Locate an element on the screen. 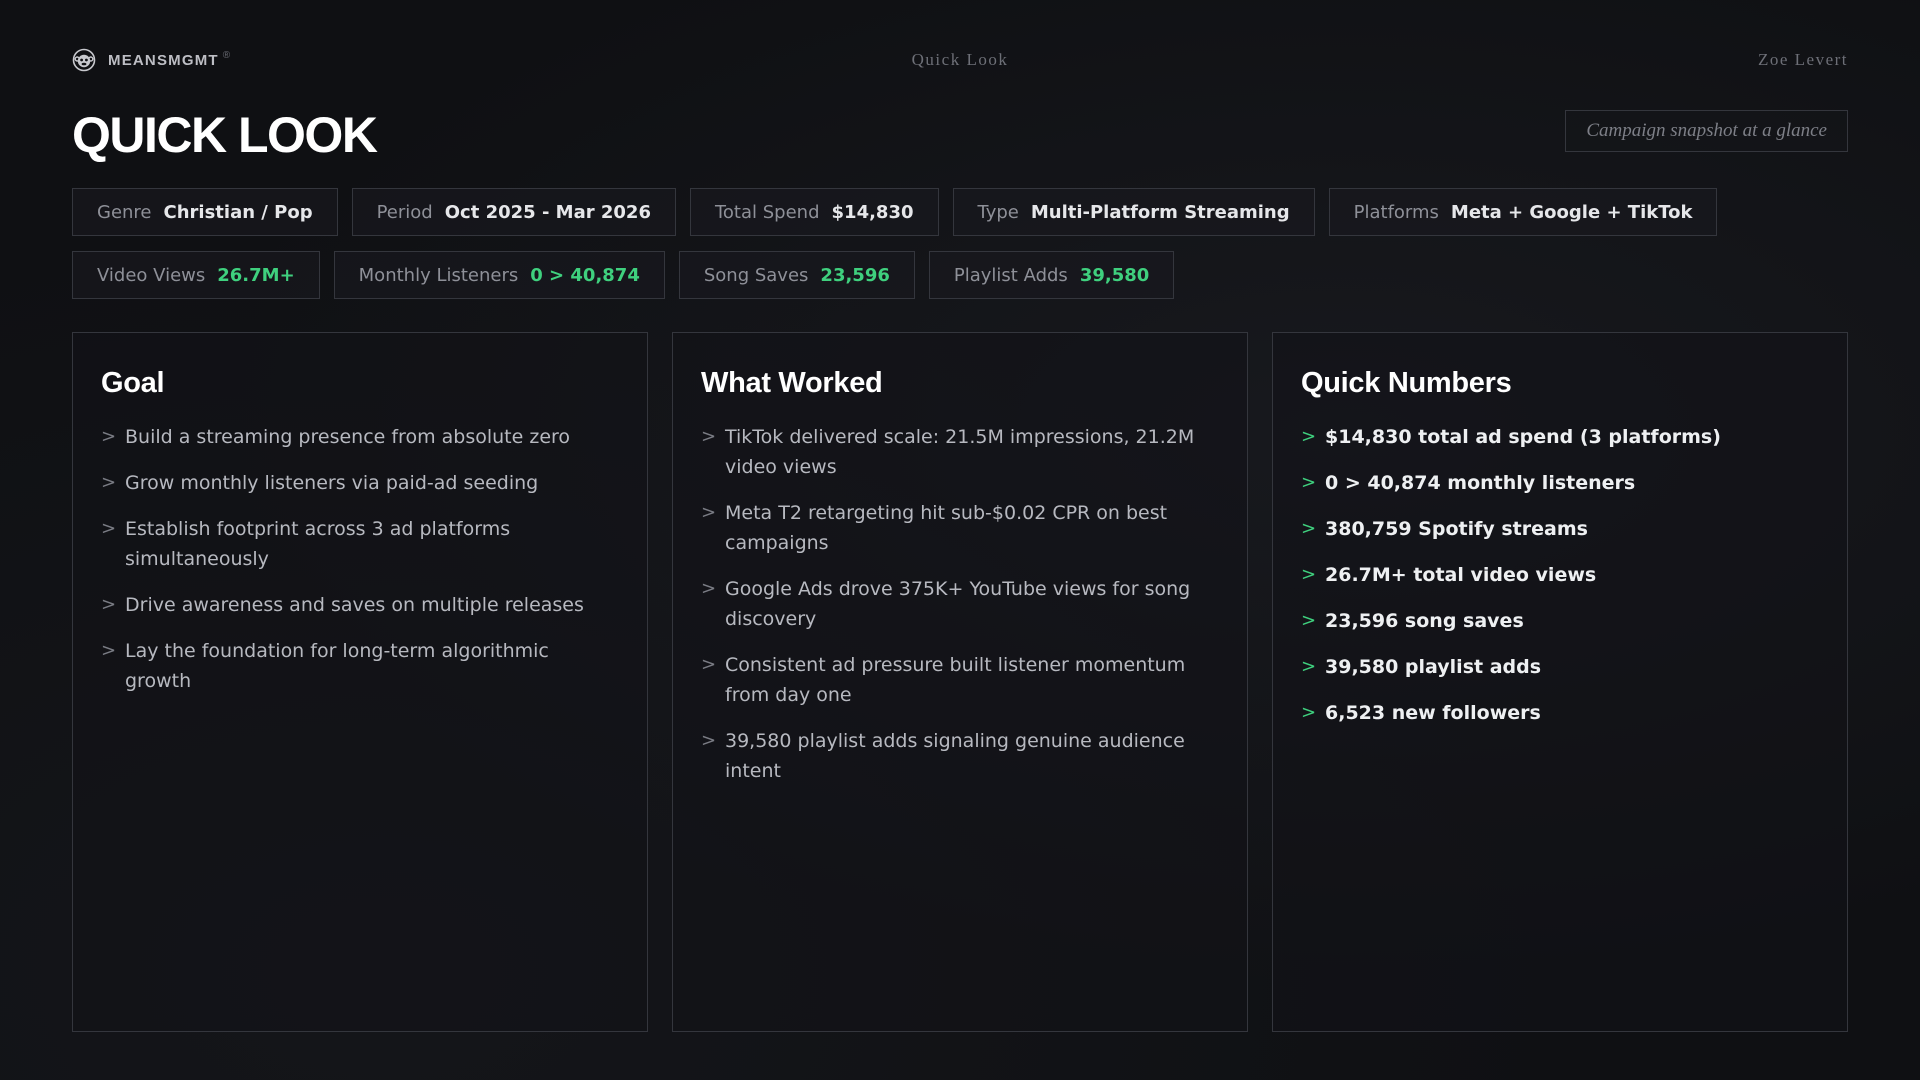  chip-type: Type Multi-Platform Streaming is located at coordinates (1133, 212).